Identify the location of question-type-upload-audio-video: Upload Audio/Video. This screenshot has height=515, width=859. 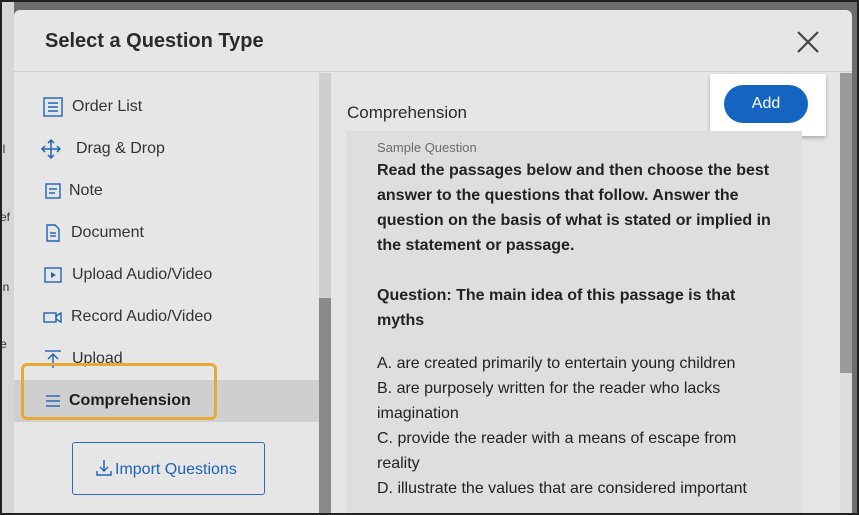
(166, 275).